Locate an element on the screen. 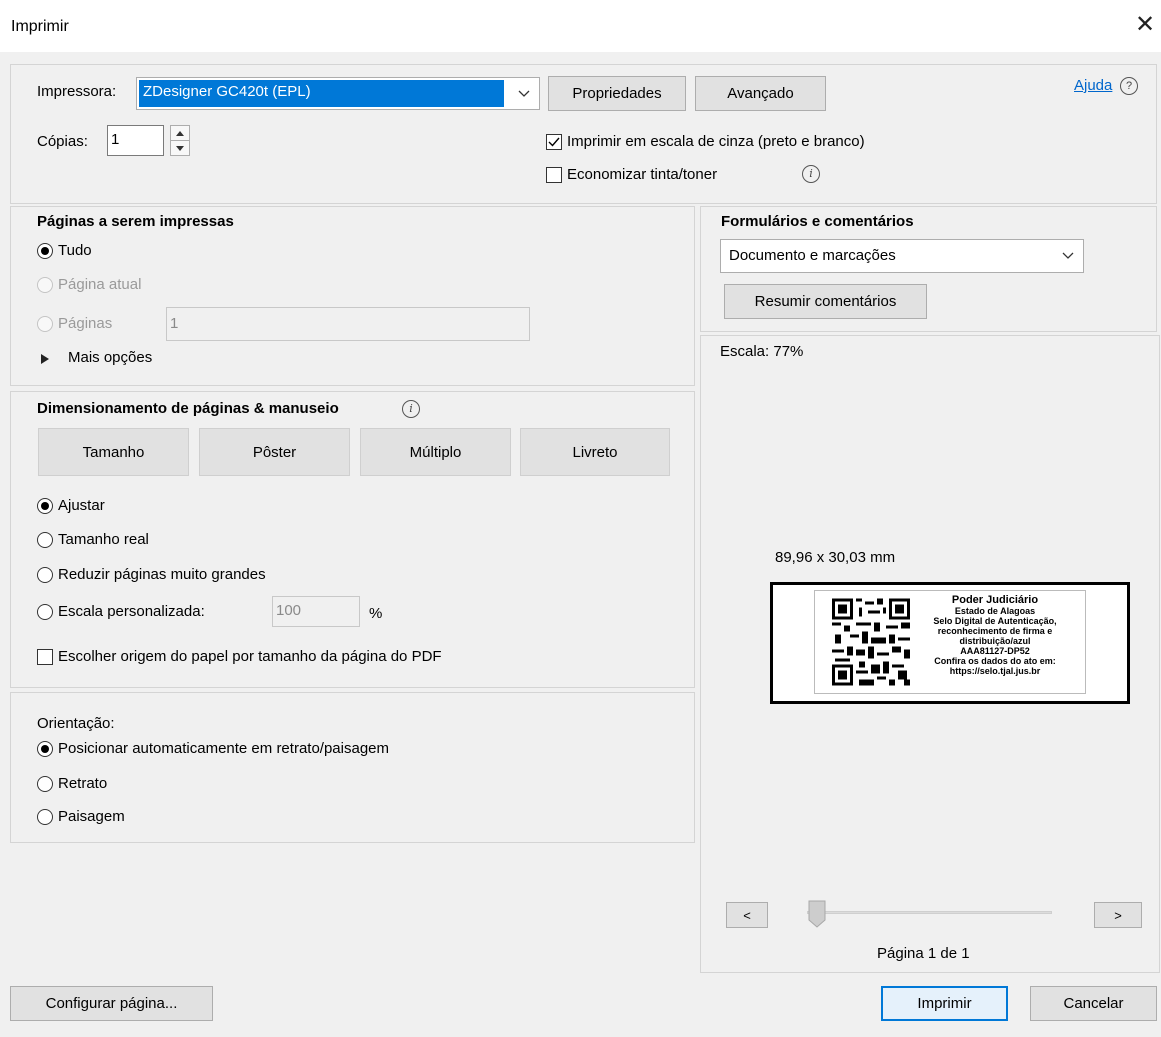 The height and width of the screenshot is (1037, 1161). forms-selected-value: Documento e marcações is located at coordinates (812, 255).